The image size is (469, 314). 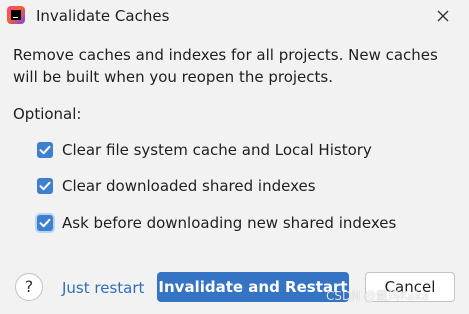 What do you see at coordinates (103, 288) in the screenshot?
I see `just-restart-button: Just restart` at bounding box center [103, 288].